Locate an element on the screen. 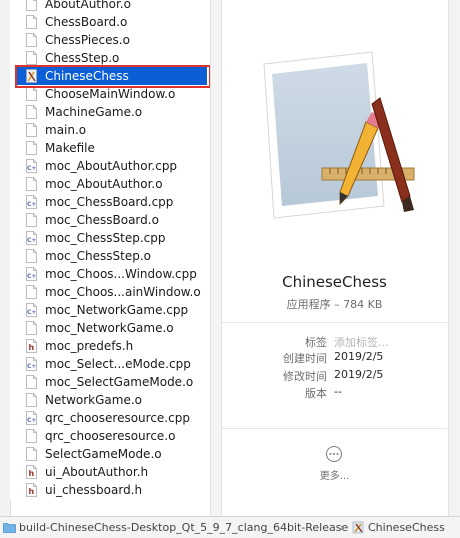 The height and width of the screenshot is (538, 460). file-name: moc_AboutAuthor.cpp is located at coordinates (111, 166).